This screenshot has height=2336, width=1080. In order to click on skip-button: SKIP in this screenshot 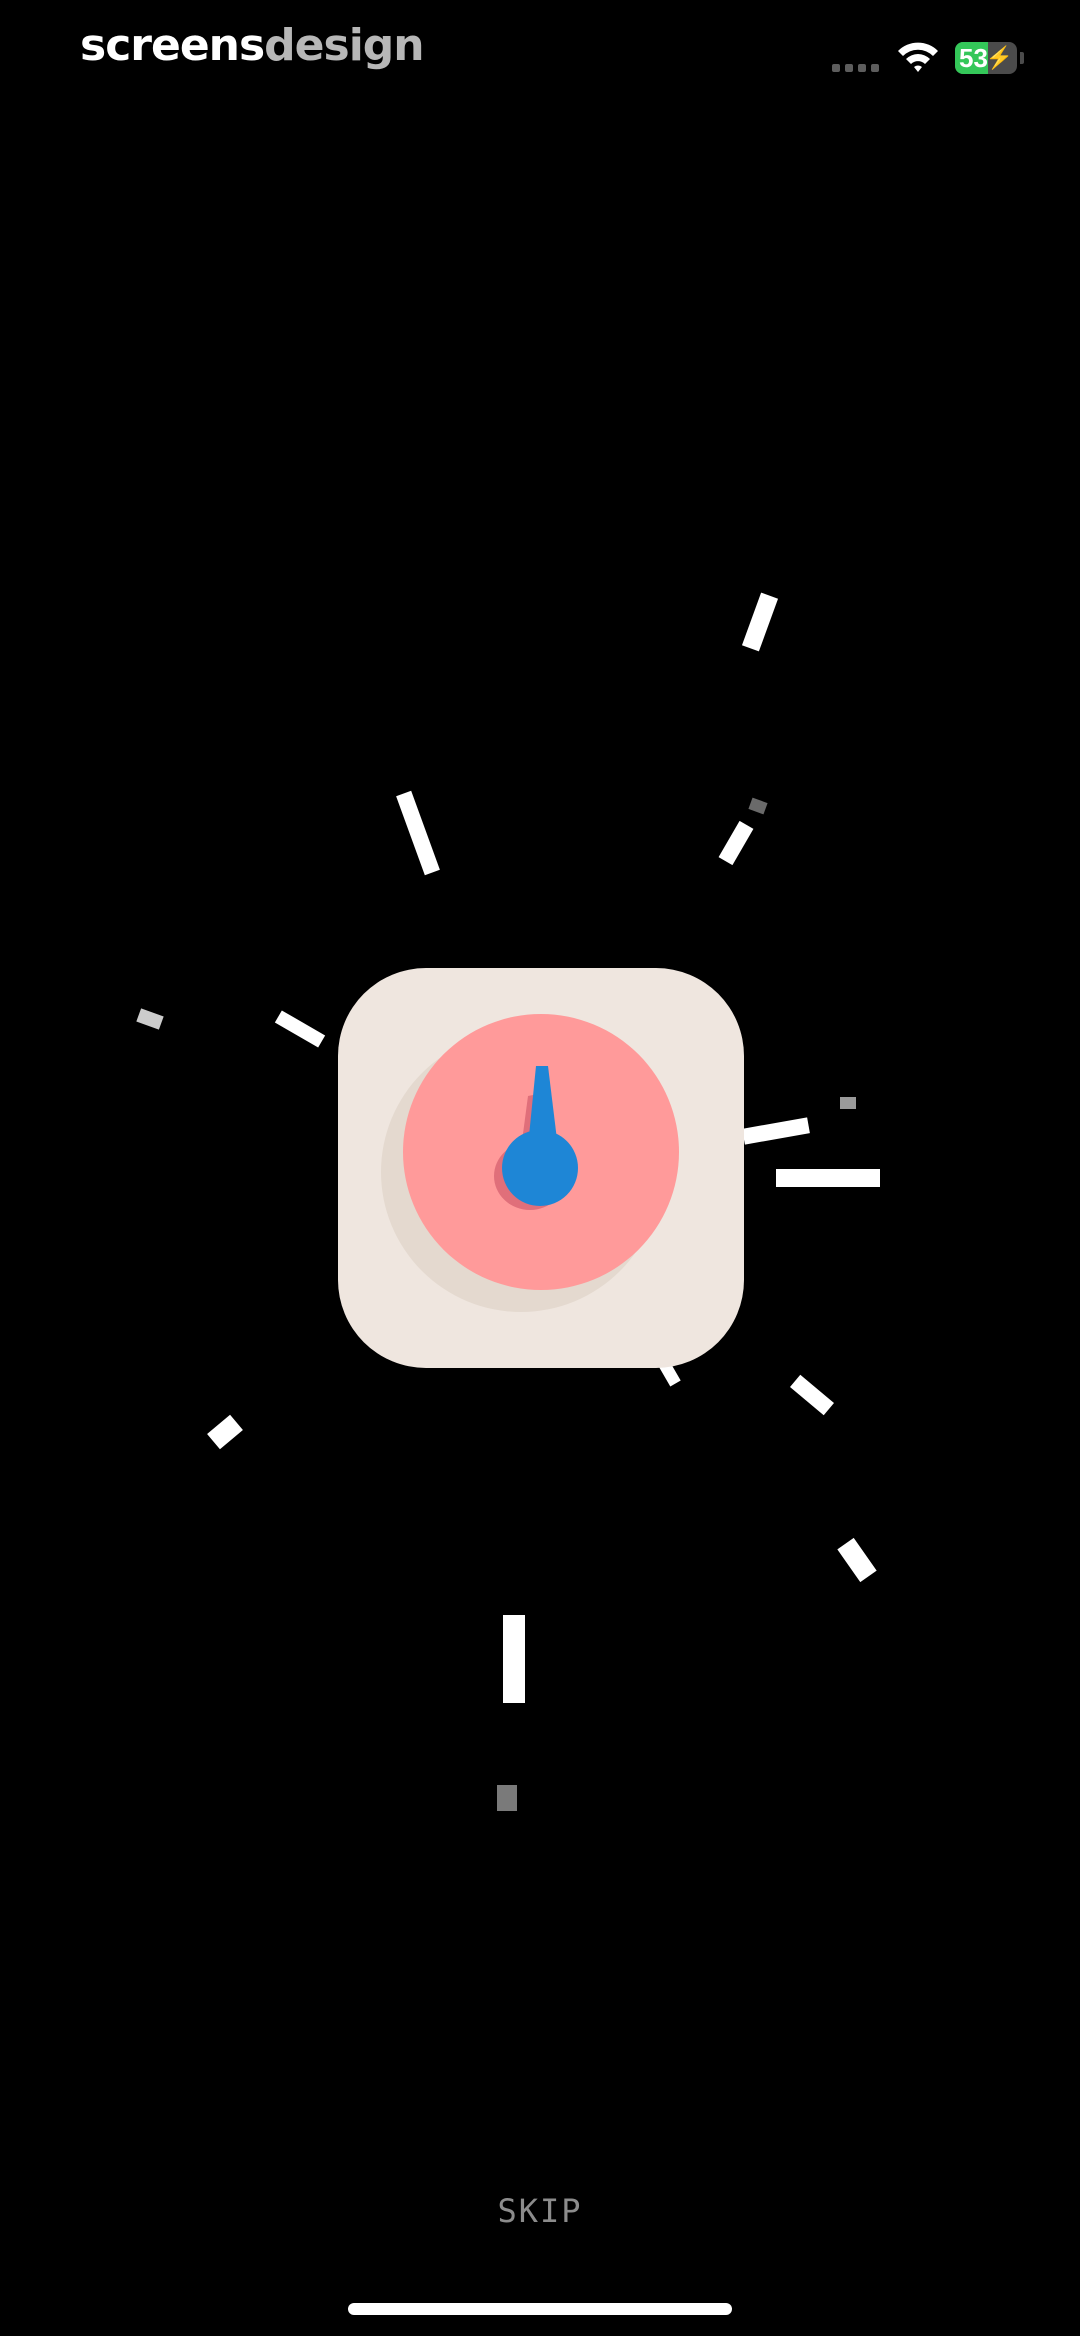, I will do `click(540, 2211)`.